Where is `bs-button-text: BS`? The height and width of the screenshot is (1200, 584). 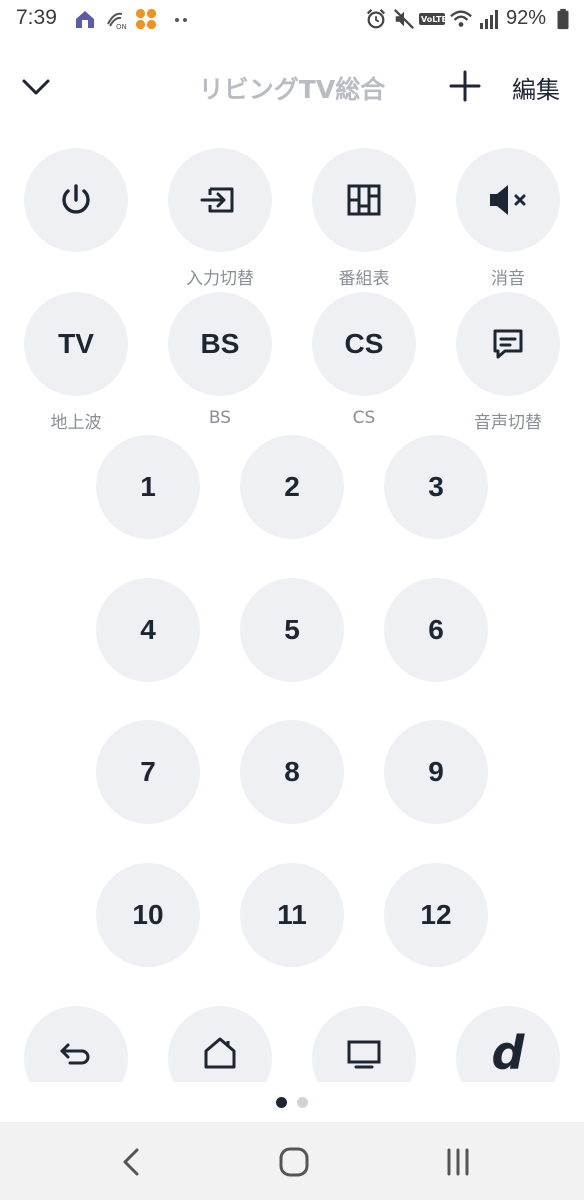
bs-button-text: BS is located at coordinates (220, 343).